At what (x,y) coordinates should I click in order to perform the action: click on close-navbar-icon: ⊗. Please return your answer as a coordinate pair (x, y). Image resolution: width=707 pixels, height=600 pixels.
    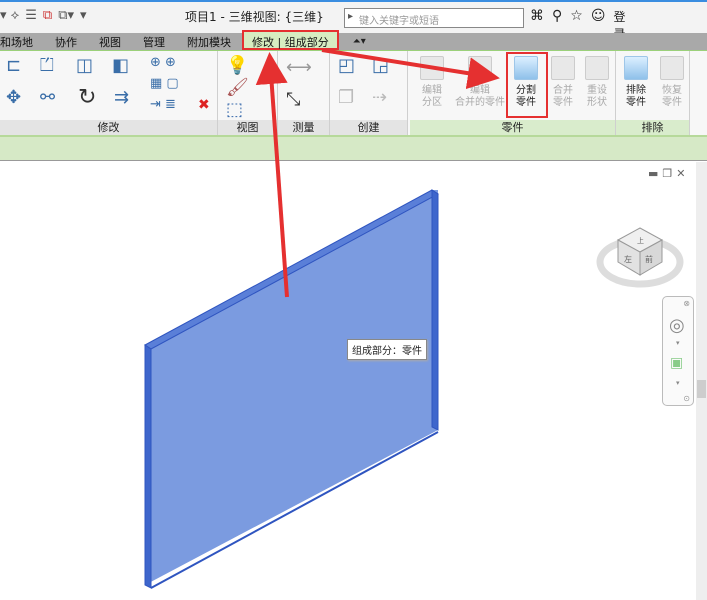
    Looking at the image, I should click on (686, 303).